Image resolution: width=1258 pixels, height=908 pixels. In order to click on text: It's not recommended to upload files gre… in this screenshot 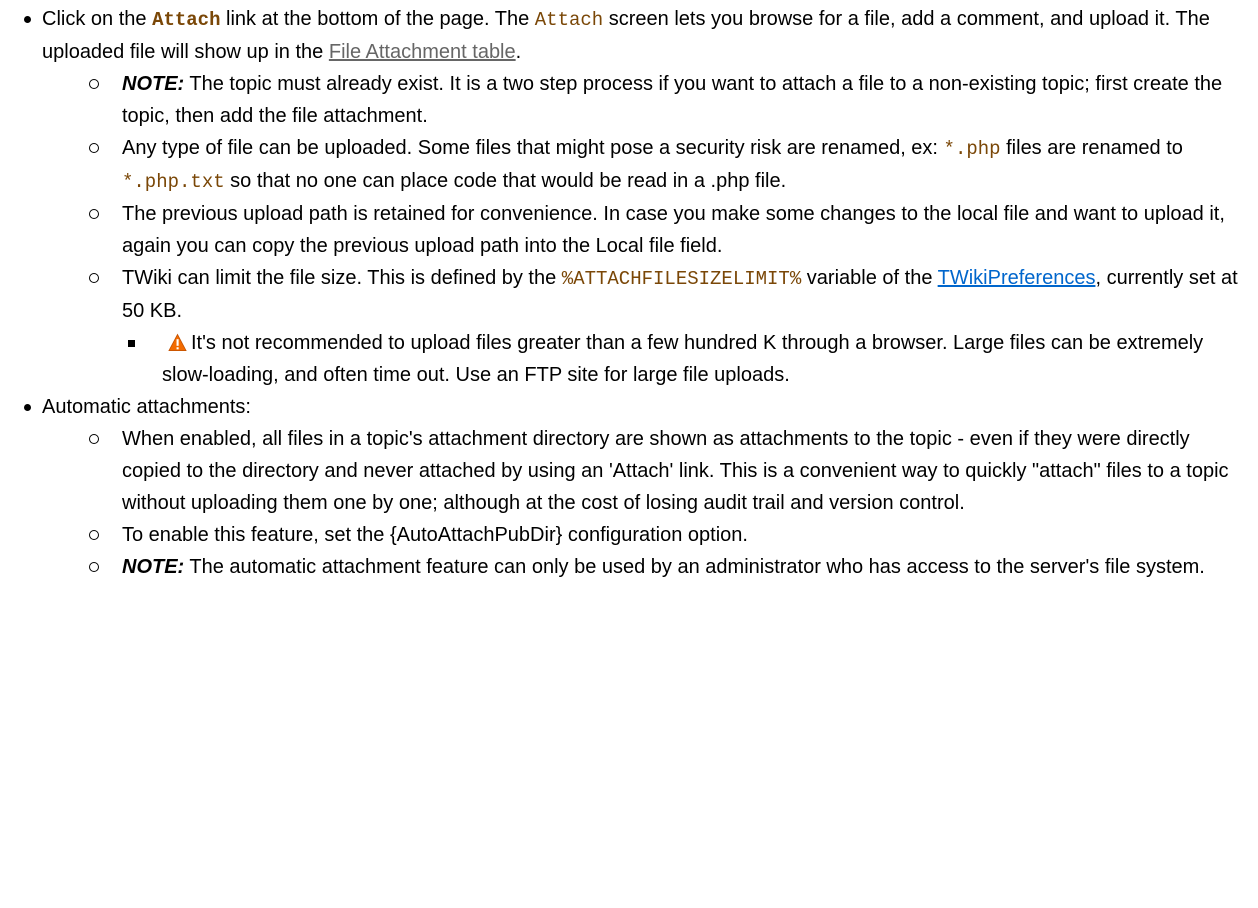, I will do `click(683, 359)`.